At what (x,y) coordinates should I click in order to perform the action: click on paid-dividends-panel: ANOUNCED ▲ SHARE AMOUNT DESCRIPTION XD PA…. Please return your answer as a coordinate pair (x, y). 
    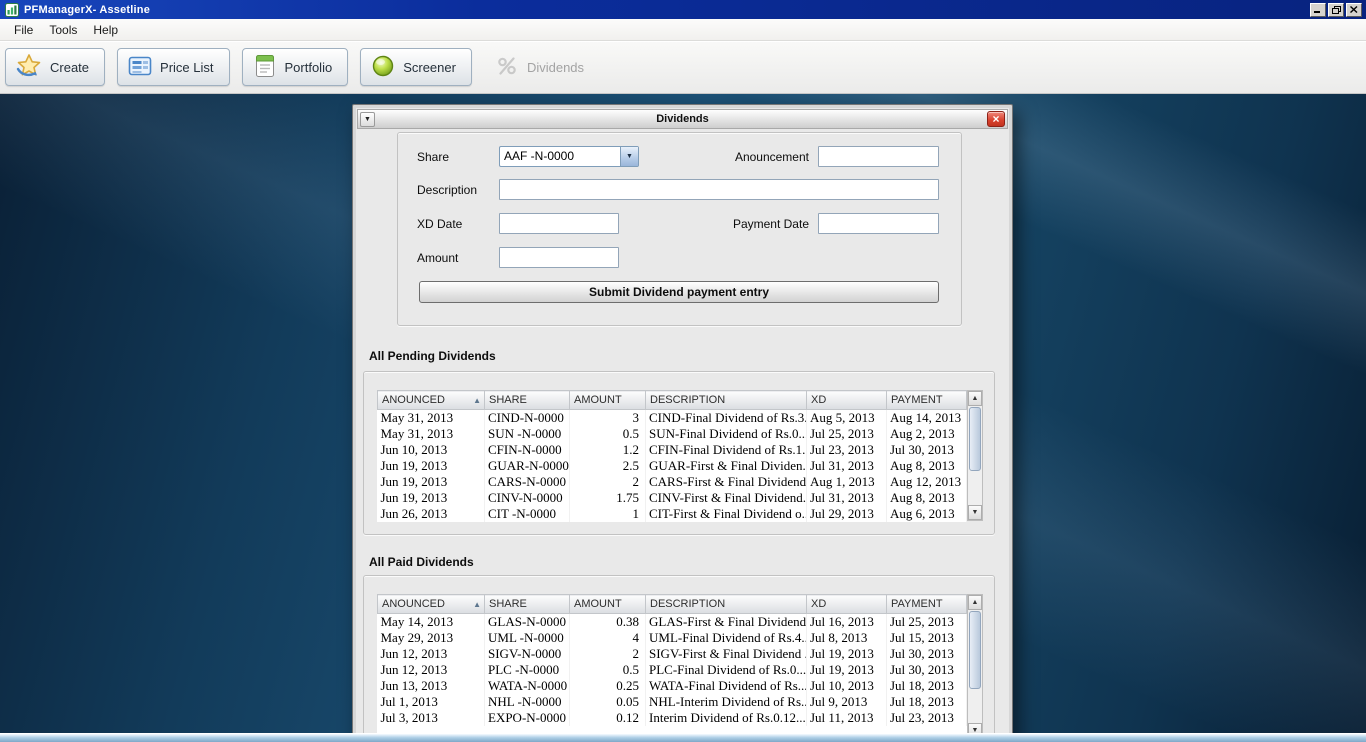
    Looking at the image, I should click on (679, 654).